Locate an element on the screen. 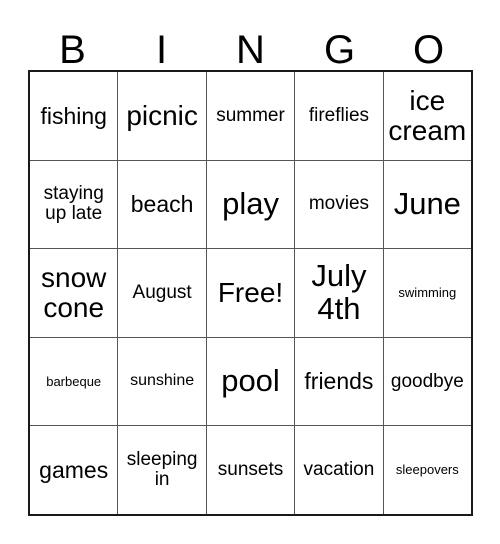  bingo-cell: picnic is located at coordinates (162, 116).